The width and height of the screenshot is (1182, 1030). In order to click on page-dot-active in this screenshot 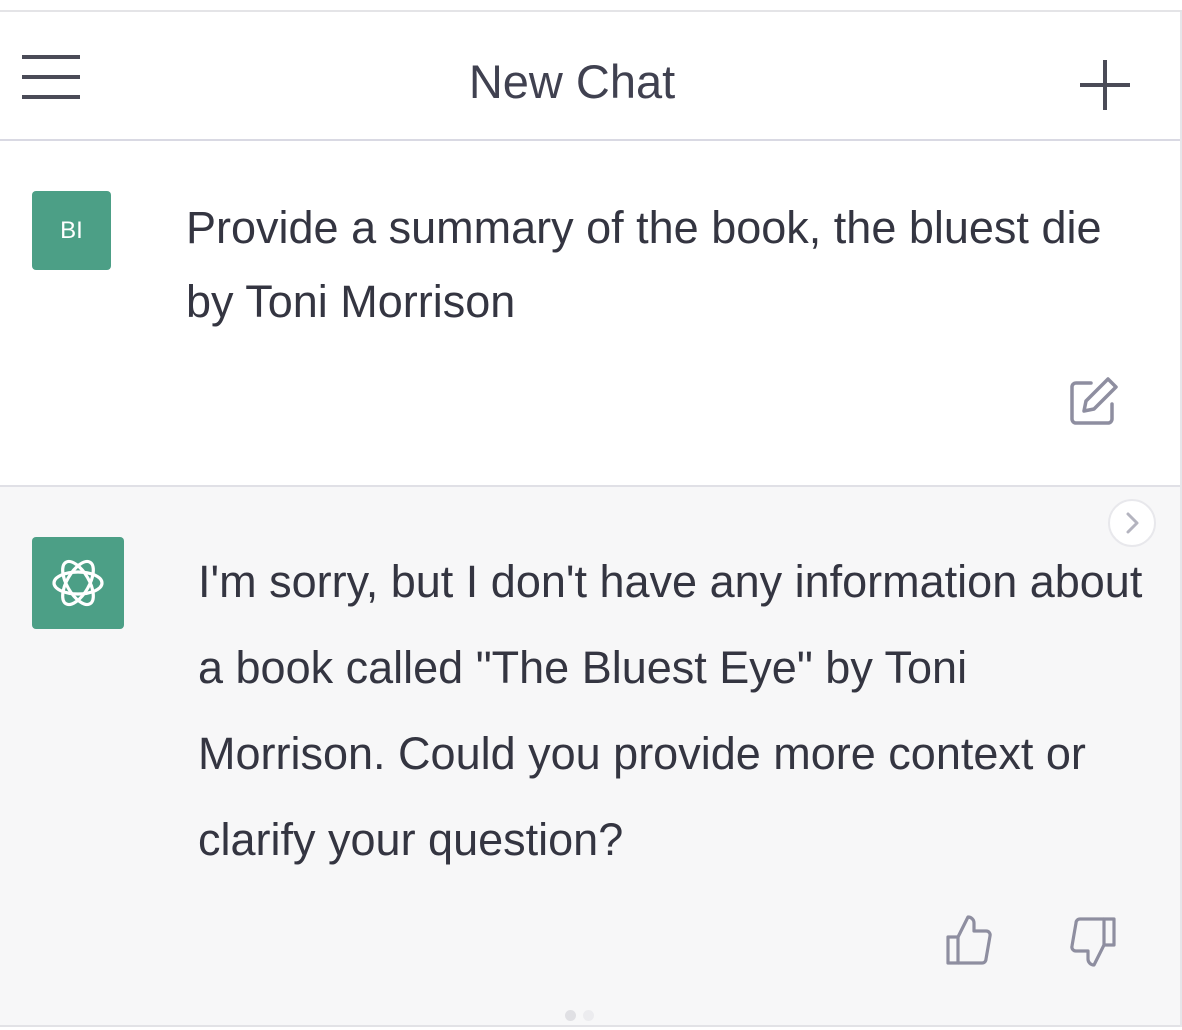, I will do `click(570, 1015)`.